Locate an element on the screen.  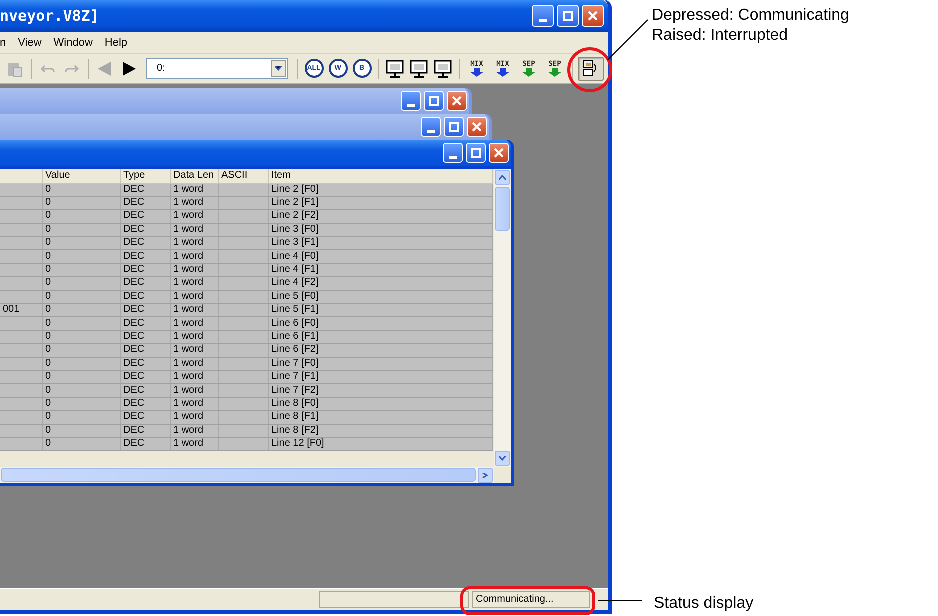
table-cell: Line 2 [F1] is located at coordinates (380, 203).